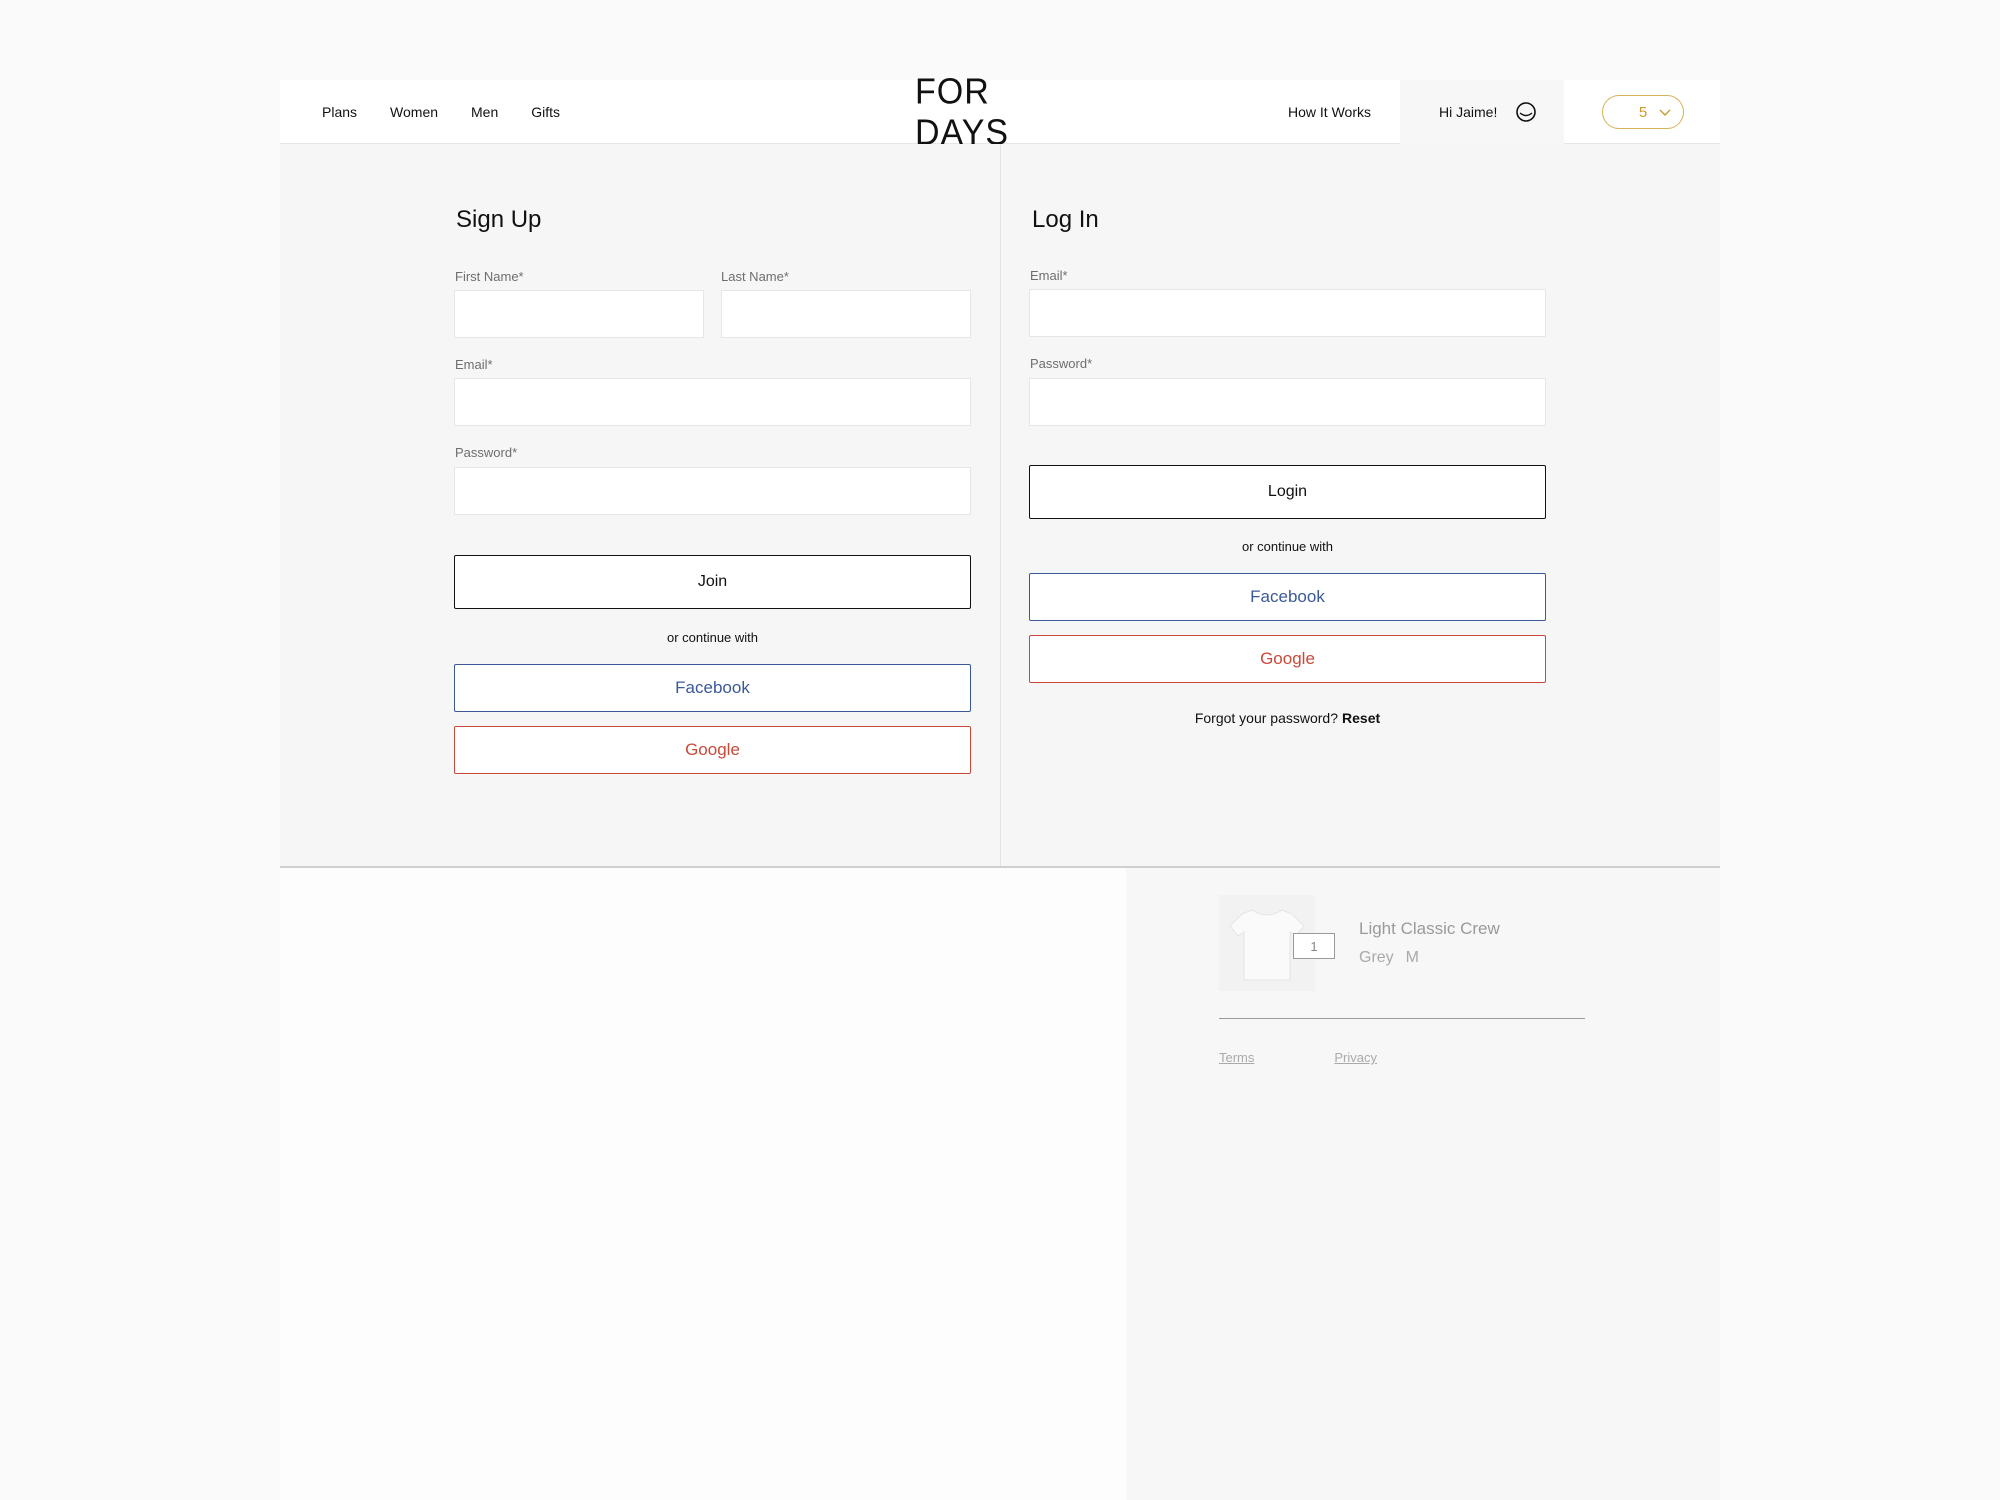 The width and height of the screenshot is (2000, 1500). I want to click on cart-item-size: M, so click(1412, 957).